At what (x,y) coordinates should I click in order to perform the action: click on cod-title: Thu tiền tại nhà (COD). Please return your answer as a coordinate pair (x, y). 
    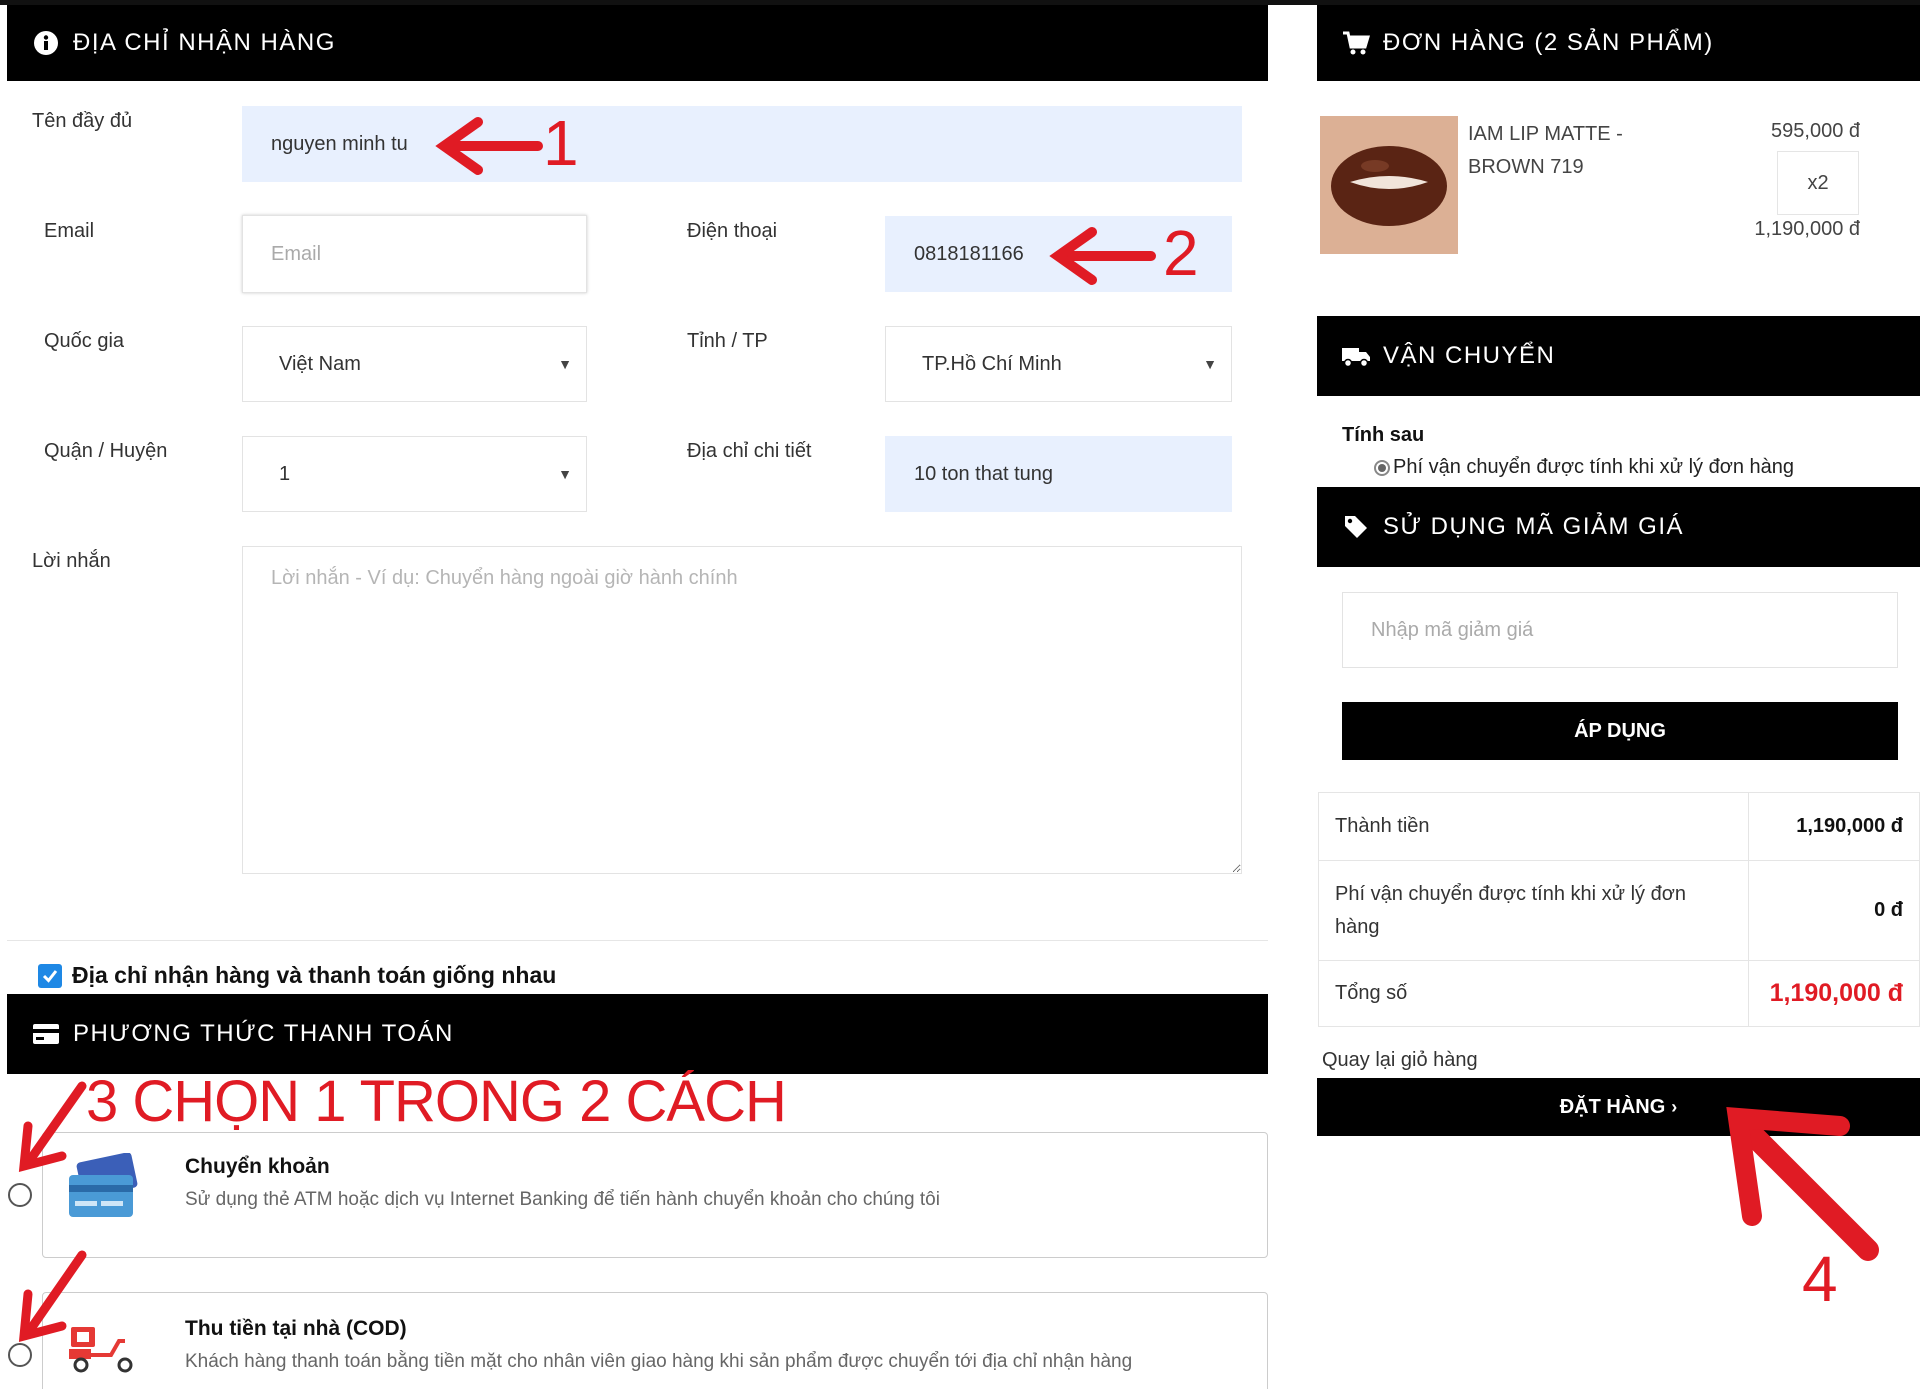
    Looking at the image, I should click on (296, 1328).